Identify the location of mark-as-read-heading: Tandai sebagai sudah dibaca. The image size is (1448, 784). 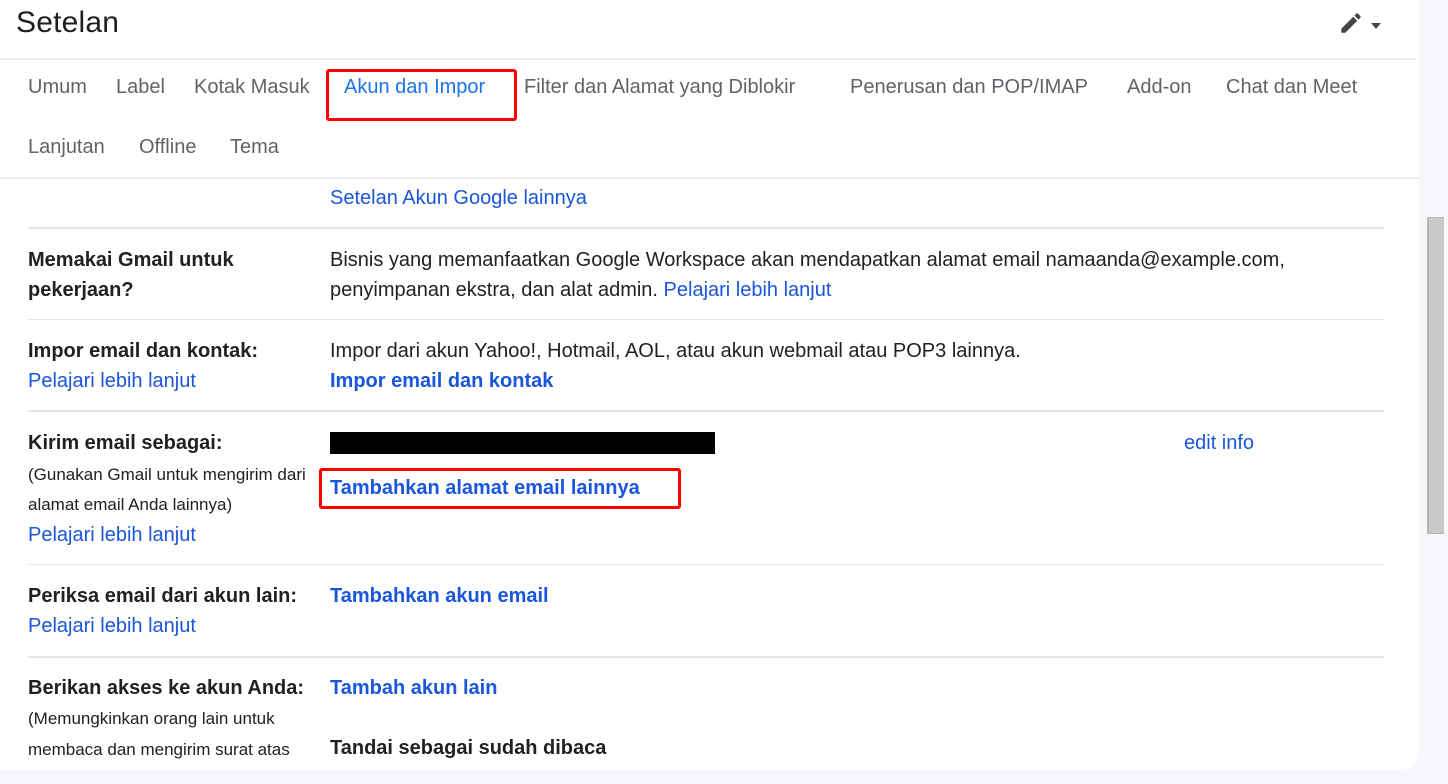
(468, 748).